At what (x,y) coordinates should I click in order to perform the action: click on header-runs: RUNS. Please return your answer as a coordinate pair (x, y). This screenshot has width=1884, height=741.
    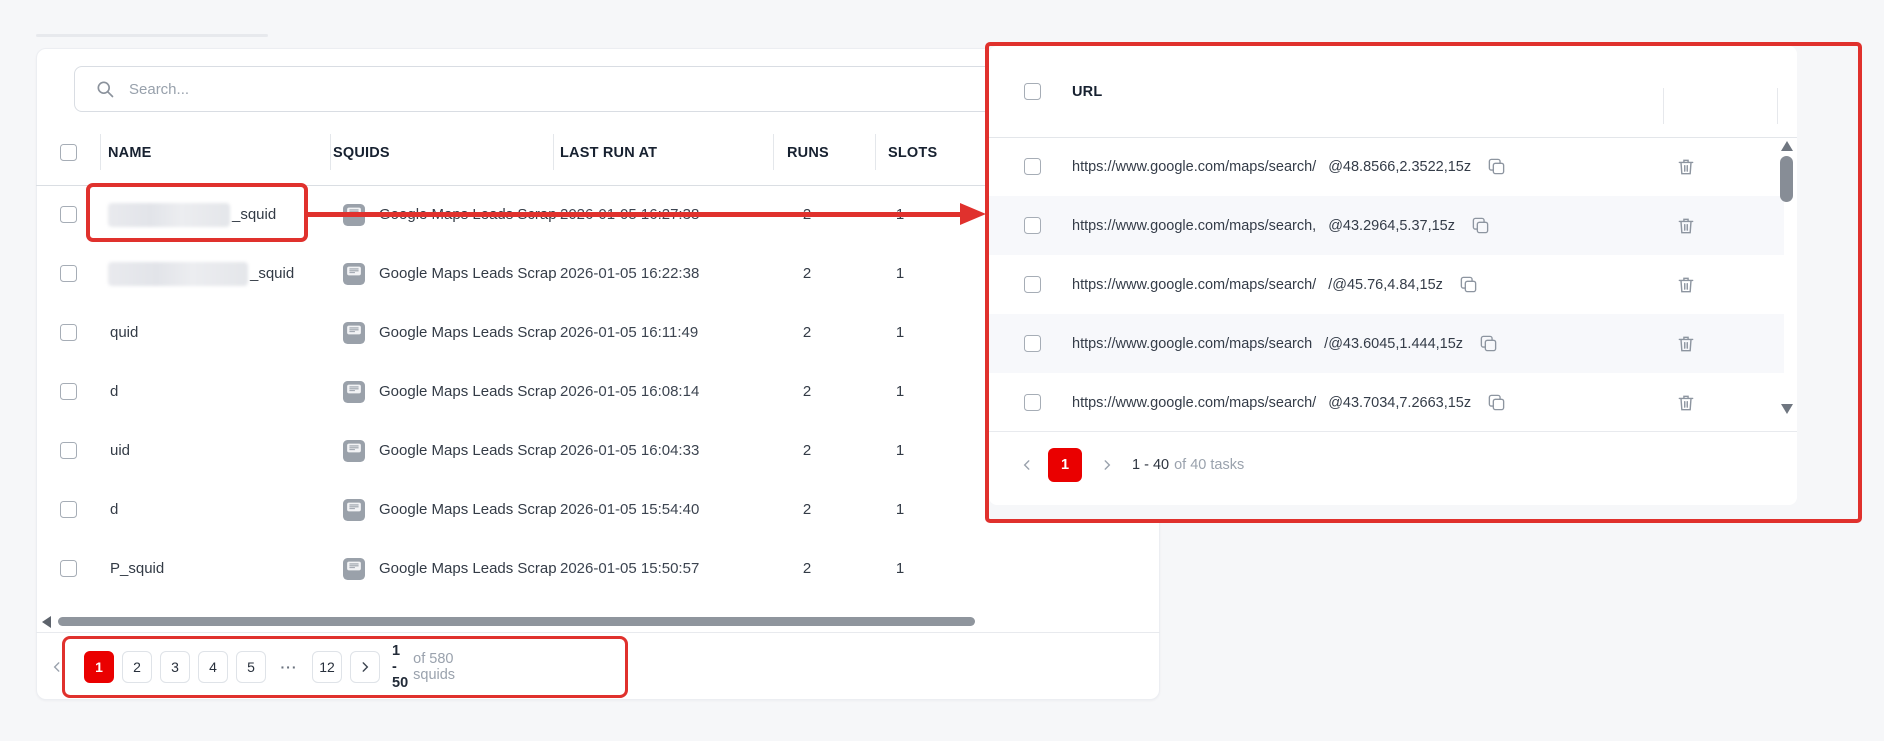
    Looking at the image, I should click on (808, 152).